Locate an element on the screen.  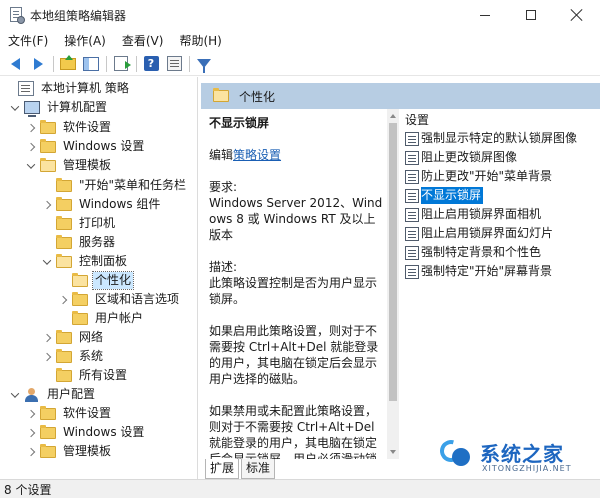
export-list-button is located at coordinates (121, 64).